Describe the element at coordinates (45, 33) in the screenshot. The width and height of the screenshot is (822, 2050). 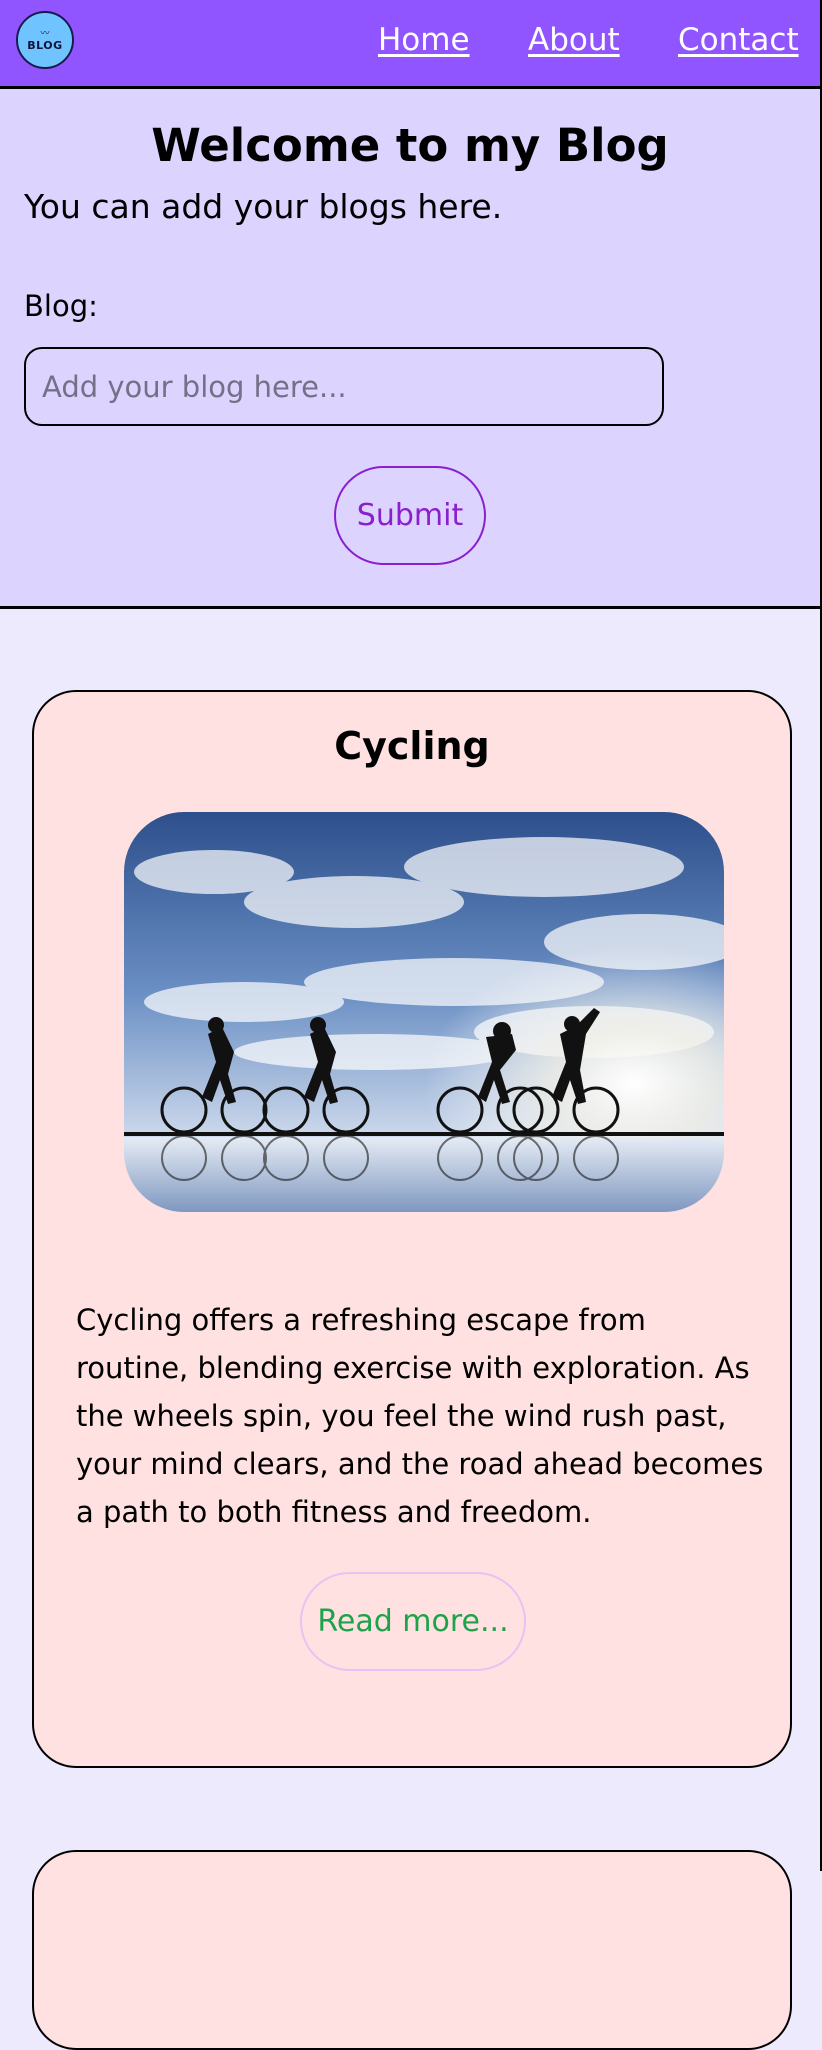
I see `logo-icon: 〰` at that location.